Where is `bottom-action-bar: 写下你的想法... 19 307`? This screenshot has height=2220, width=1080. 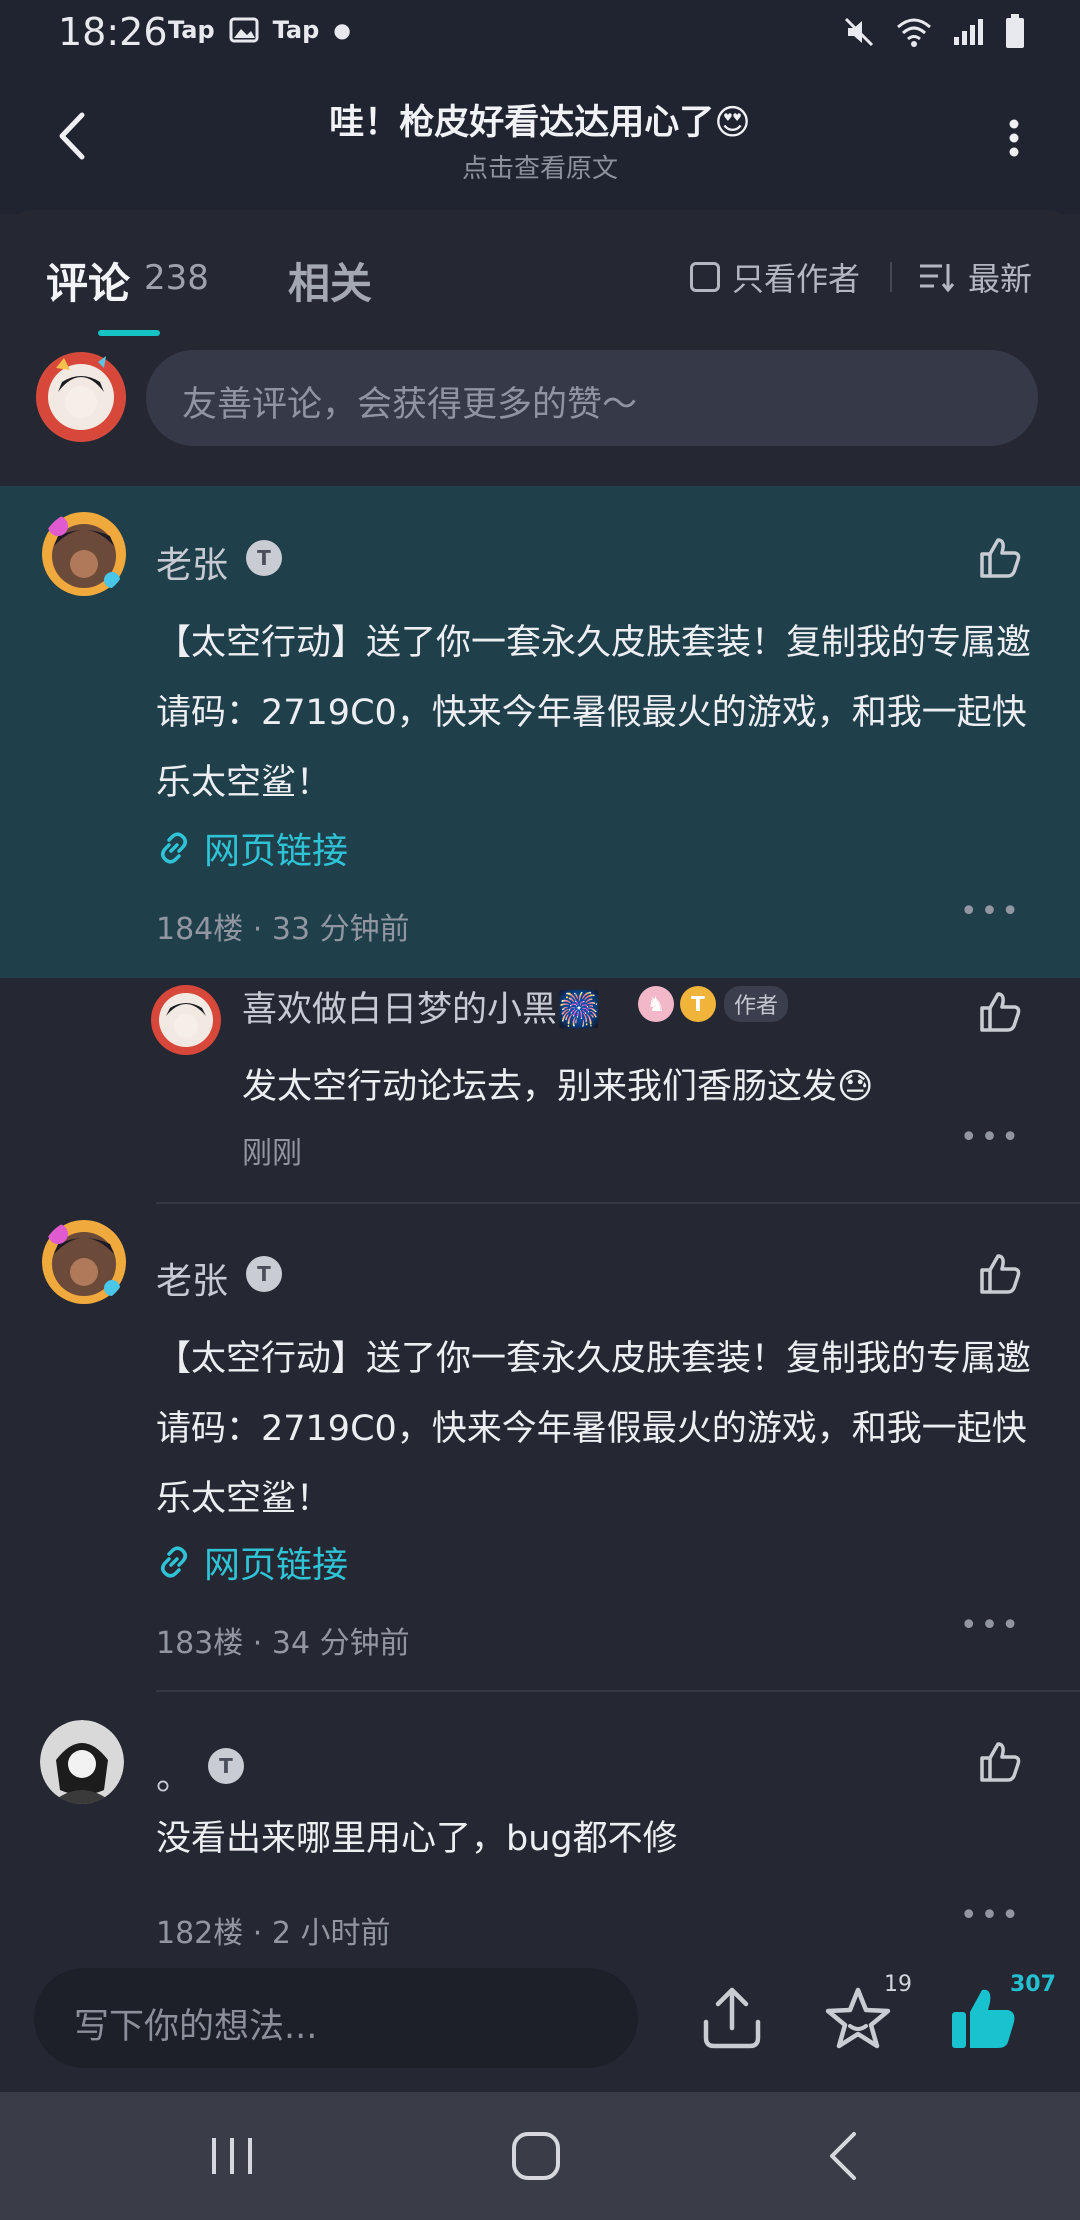 bottom-action-bar: 写下你的想法... 19 307 is located at coordinates (540, 2021).